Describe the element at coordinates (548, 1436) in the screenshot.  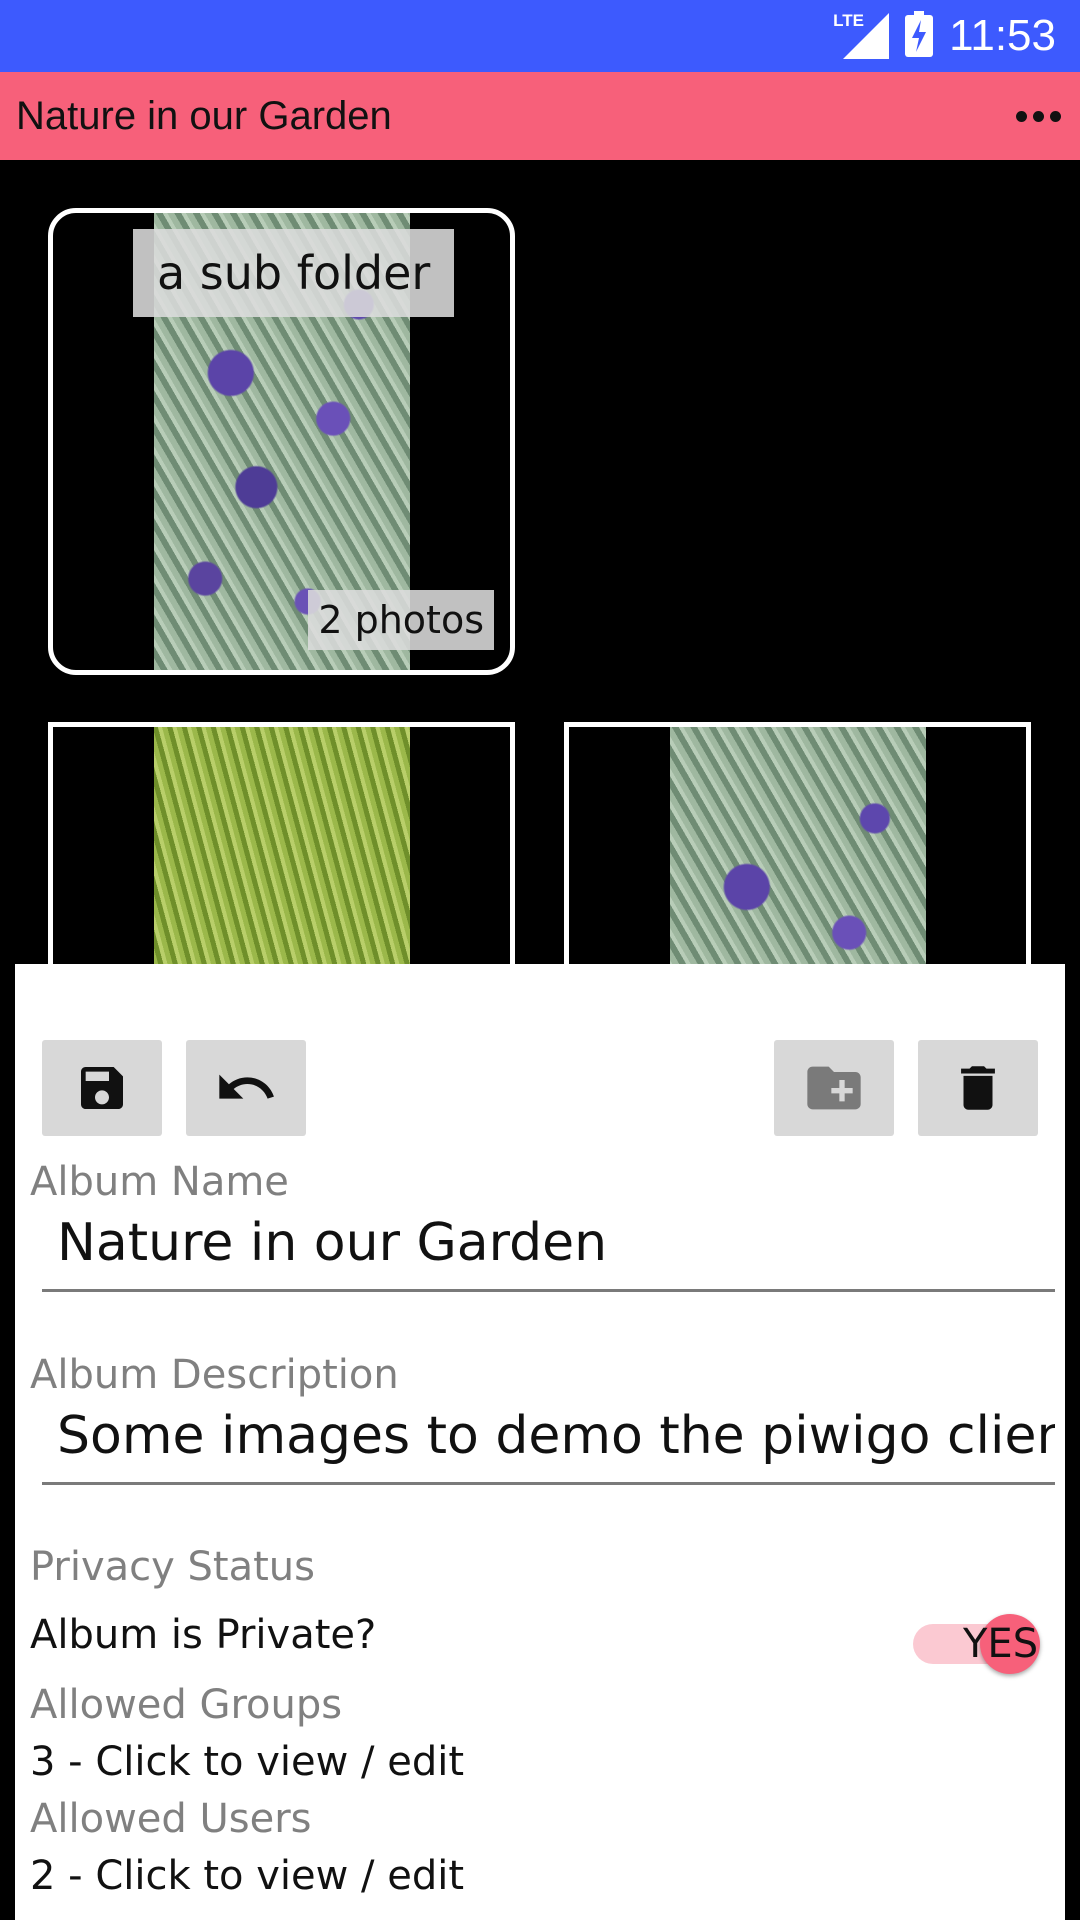
I see `album-description-input` at that location.